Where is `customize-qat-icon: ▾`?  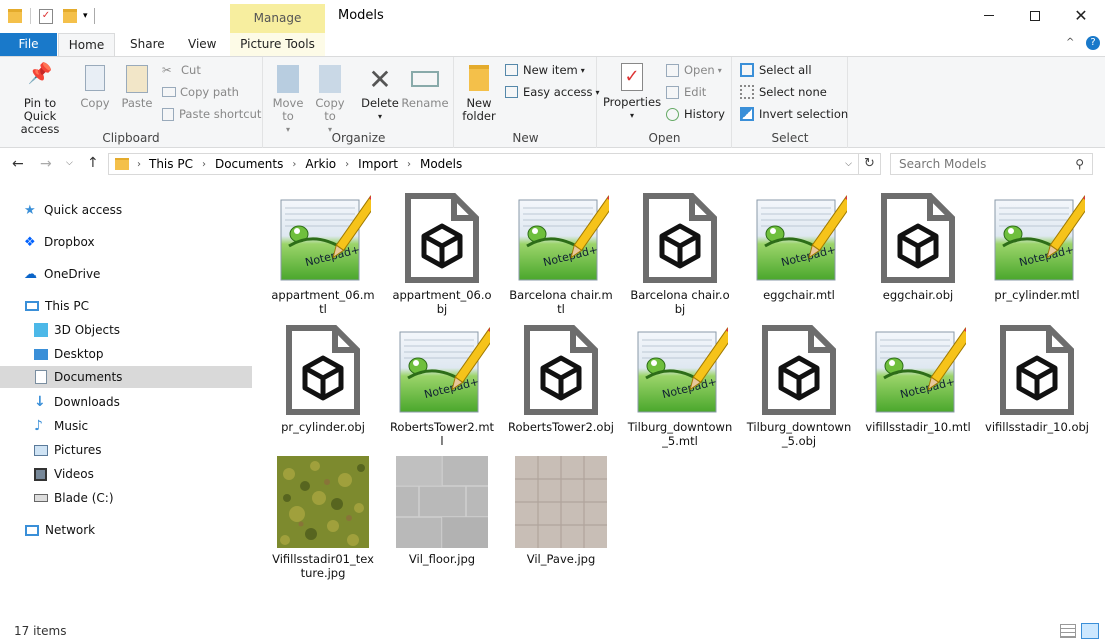 customize-qat-icon: ▾ is located at coordinates (85, 16).